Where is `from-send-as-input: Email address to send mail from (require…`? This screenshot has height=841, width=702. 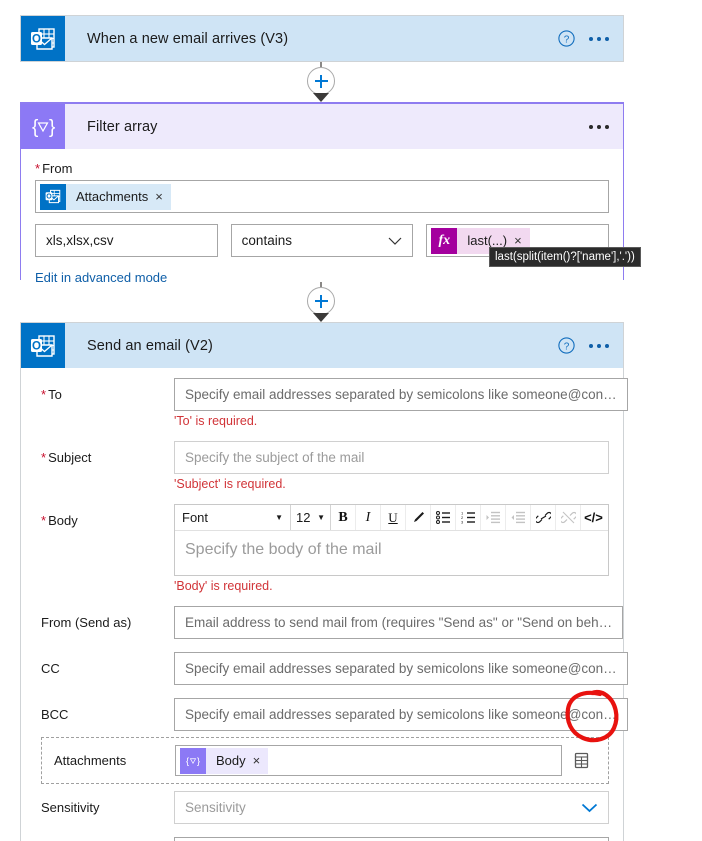 from-send-as-input: Email address to send mail from (require… is located at coordinates (399, 622).